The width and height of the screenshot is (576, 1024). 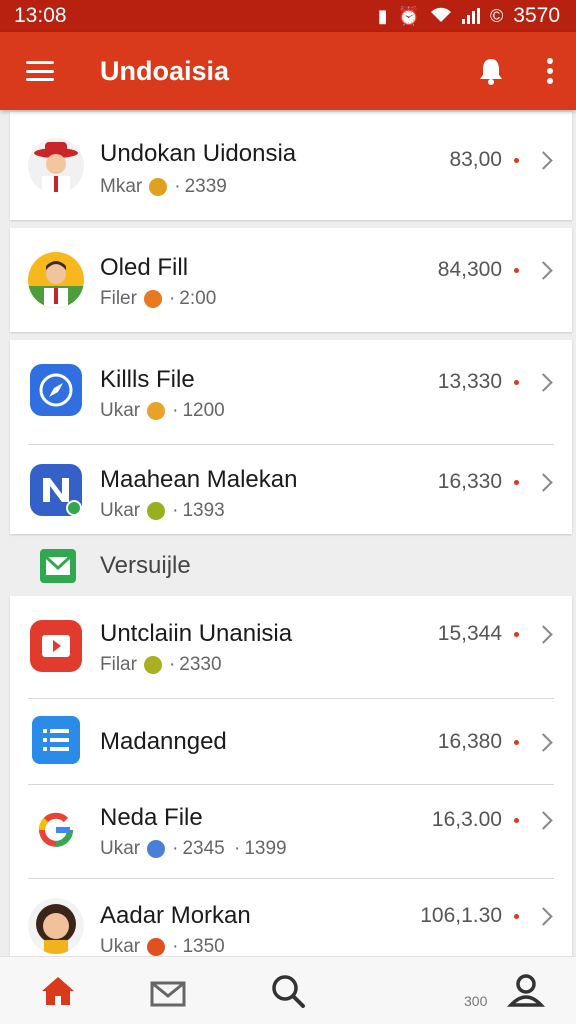 What do you see at coordinates (163, 741) in the screenshot?
I see `list-item-title: Madannged` at bounding box center [163, 741].